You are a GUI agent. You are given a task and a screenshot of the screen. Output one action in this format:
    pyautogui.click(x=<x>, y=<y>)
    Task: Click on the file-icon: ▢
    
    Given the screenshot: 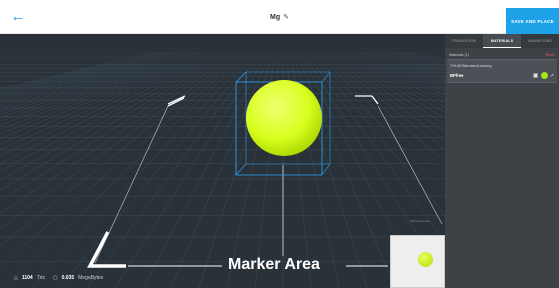 What is the action you would take?
    pyautogui.click(x=55, y=278)
    